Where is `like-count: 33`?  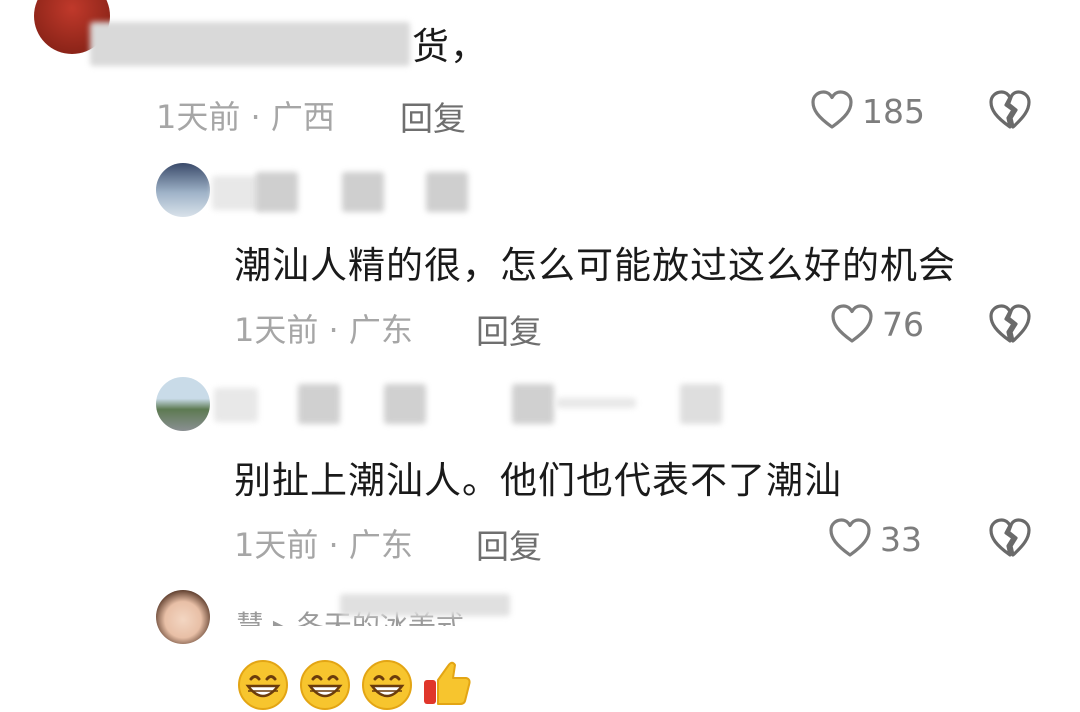 like-count: 33 is located at coordinates (901, 539).